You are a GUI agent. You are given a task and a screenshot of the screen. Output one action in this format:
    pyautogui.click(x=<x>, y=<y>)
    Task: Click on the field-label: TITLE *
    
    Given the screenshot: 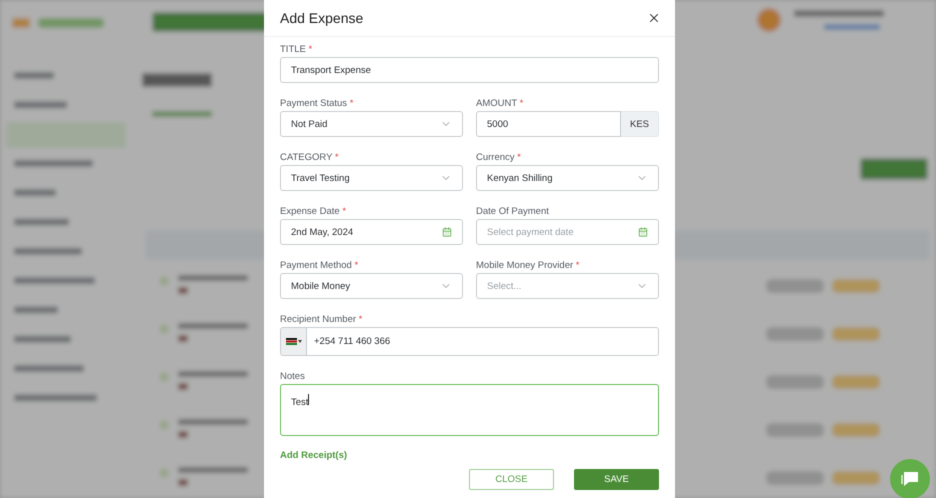 What is the action you would take?
    pyautogui.click(x=297, y=49)
    